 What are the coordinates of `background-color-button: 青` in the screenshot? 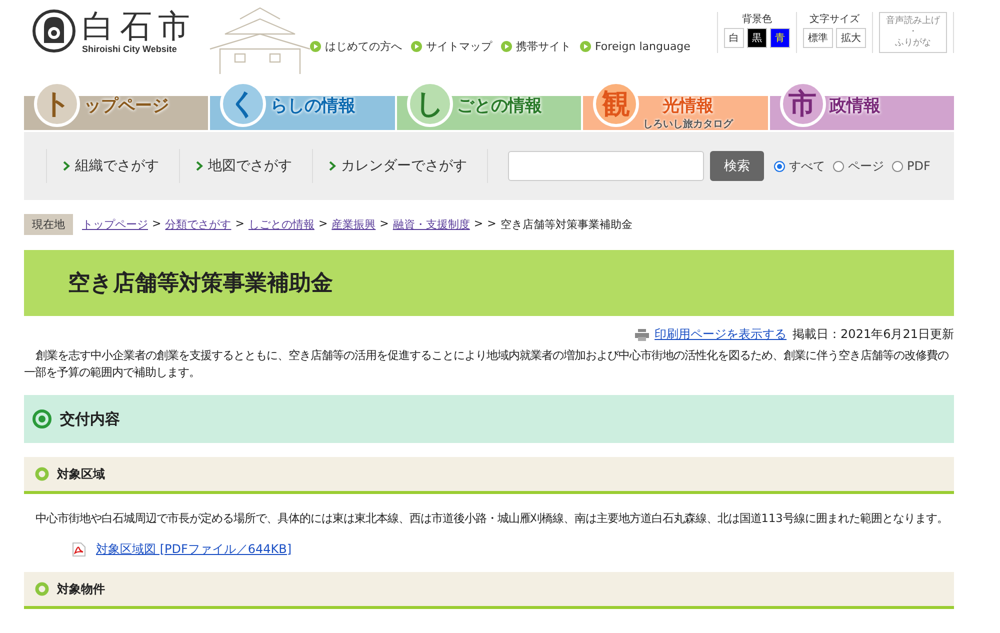 It's located at (780, 38).